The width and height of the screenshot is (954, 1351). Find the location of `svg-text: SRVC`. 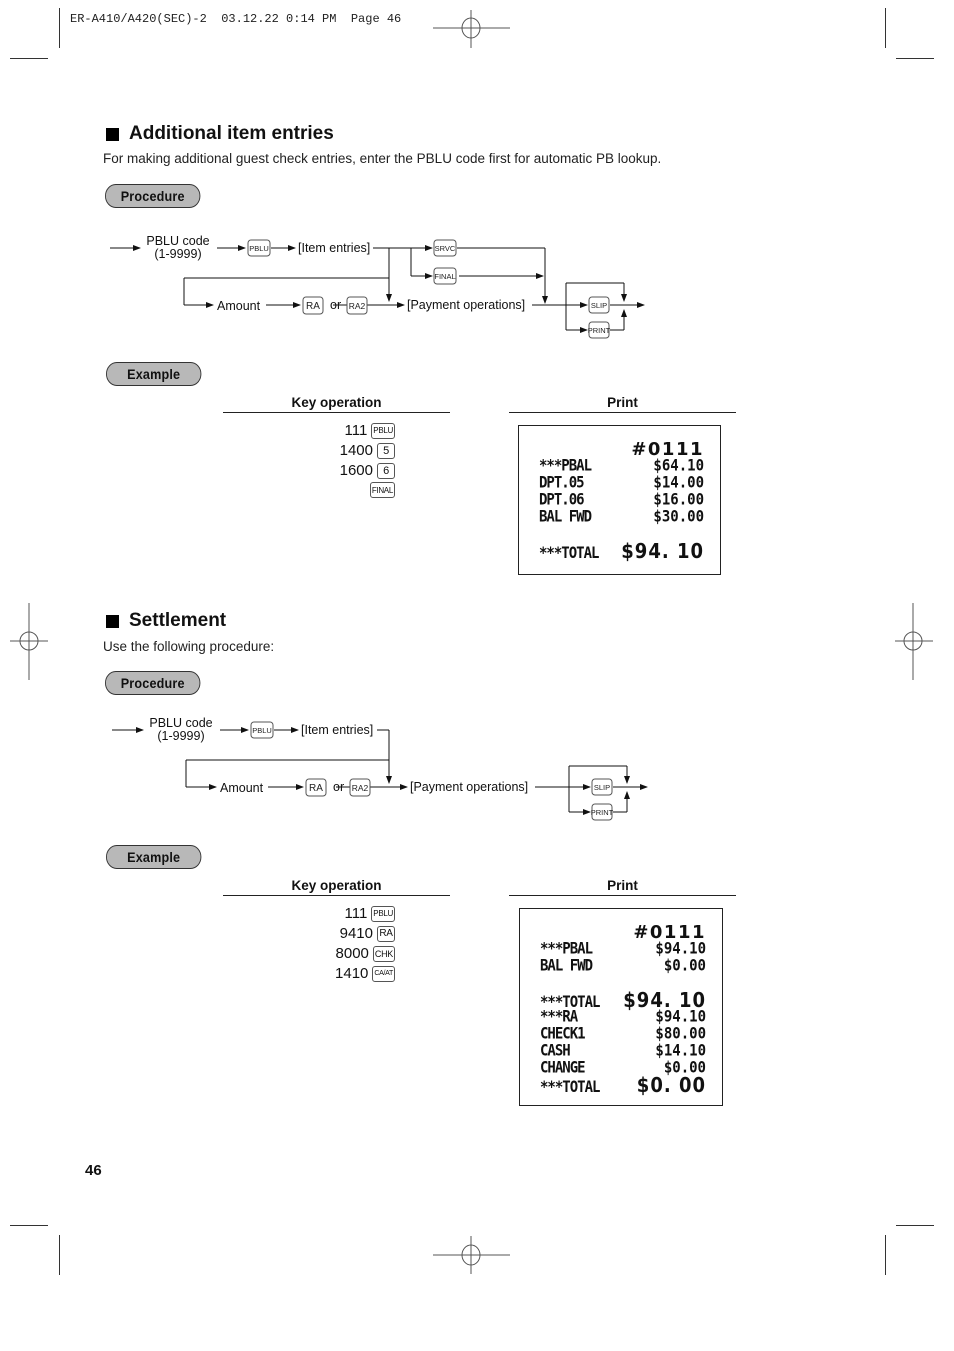

svg-text: SRVC is located at coordinates (445, 248).